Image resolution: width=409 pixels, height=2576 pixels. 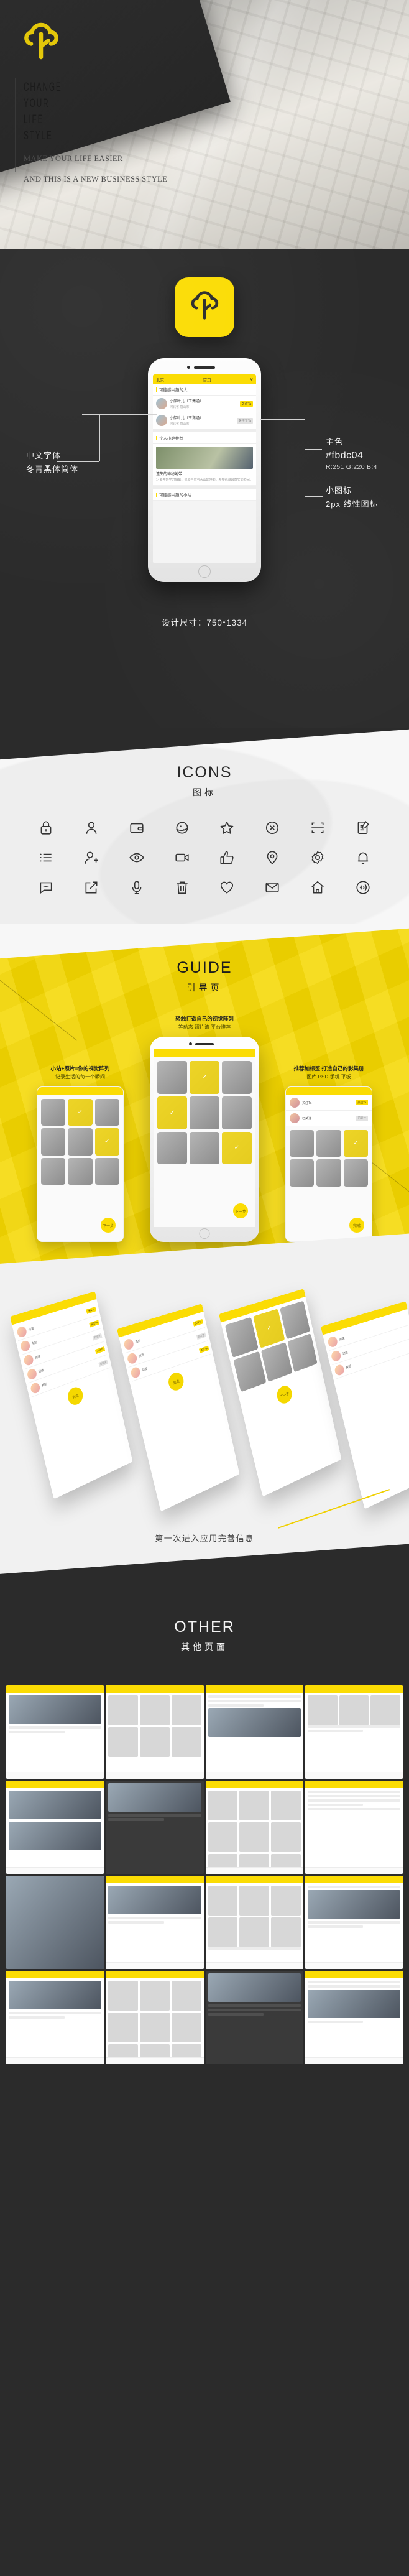 What do you see at coordinates (204, 571) in the screenshot?
I see `phone-home-button` at bounding box center [204, 571].